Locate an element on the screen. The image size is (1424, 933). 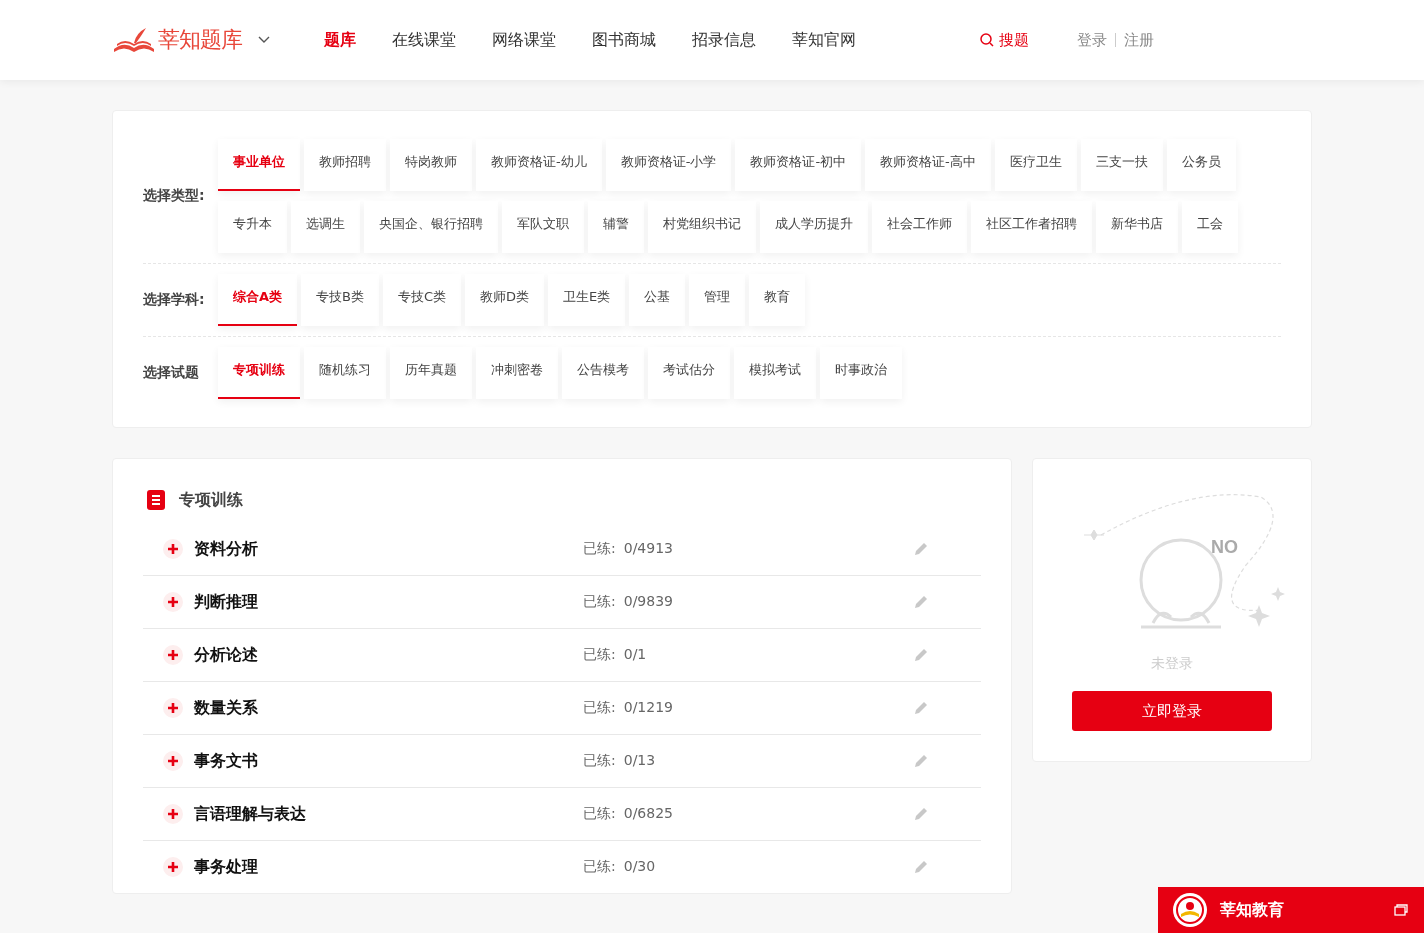
filter-tab: 教师资格证-幼儿 is located at coordinates (539, 165).